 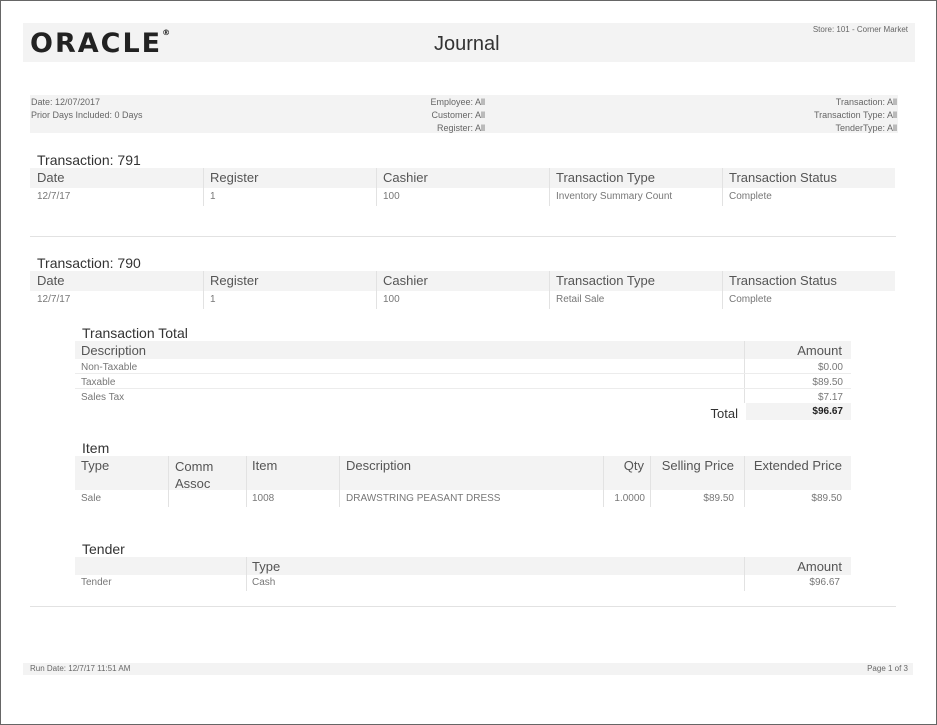 I want to click on transaction-title: Transaction: 790, so click(x=89, y=263).